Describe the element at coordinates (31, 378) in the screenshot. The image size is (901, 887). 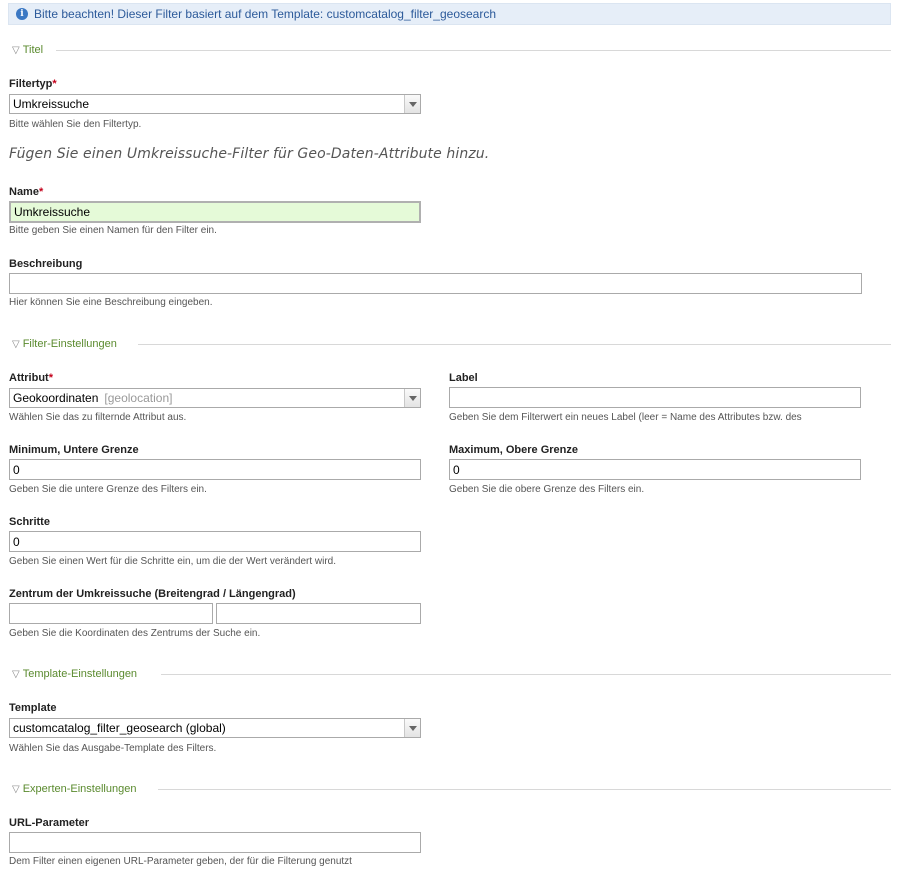
I see `attribut-label: Attribut*` at that location.